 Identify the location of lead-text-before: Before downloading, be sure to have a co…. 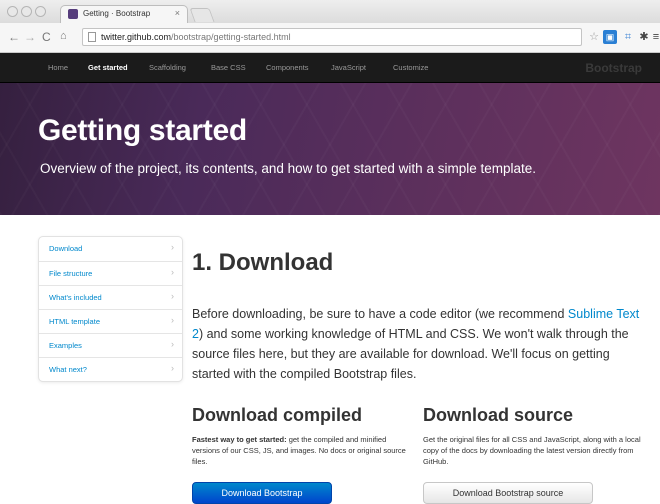
(380, 314).